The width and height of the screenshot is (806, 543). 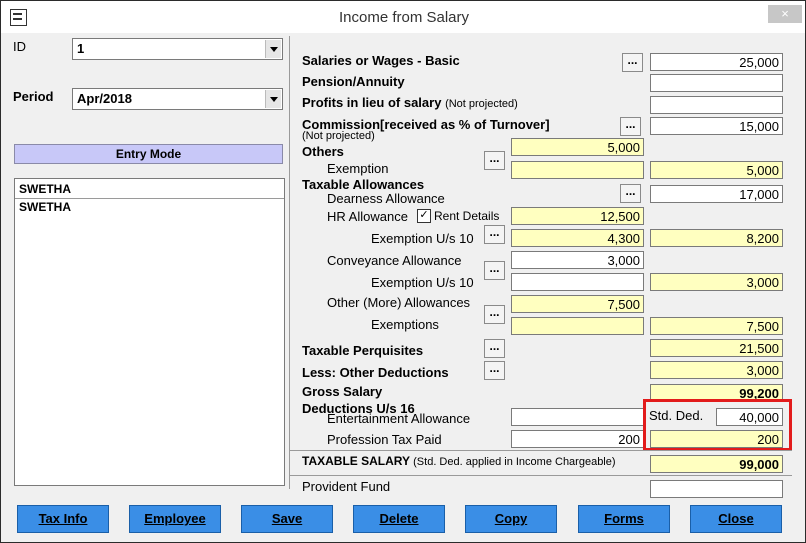 I want to click on salaries-basic-field: 25,000, so click(x=716, y=62).